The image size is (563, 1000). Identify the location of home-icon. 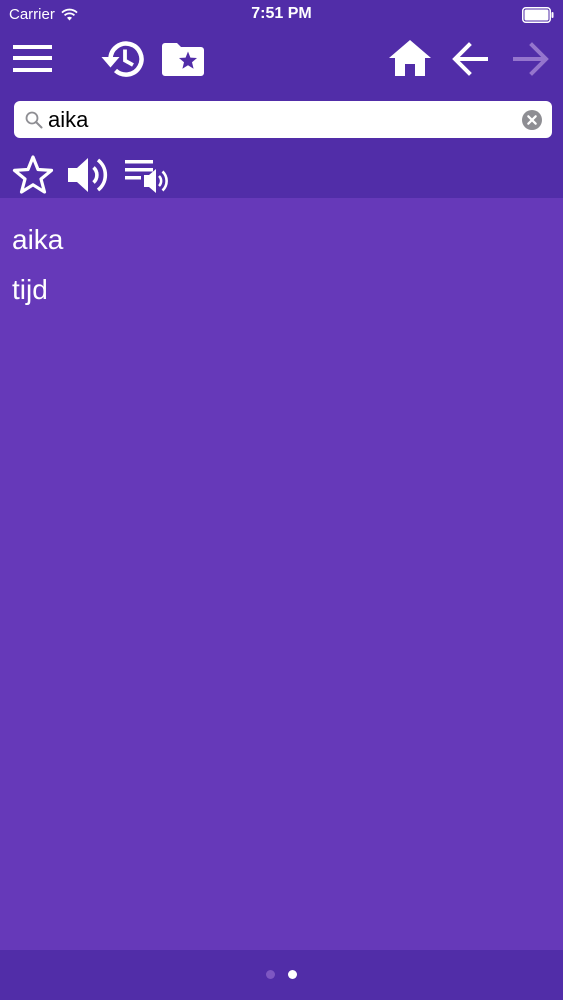
(410, 58).